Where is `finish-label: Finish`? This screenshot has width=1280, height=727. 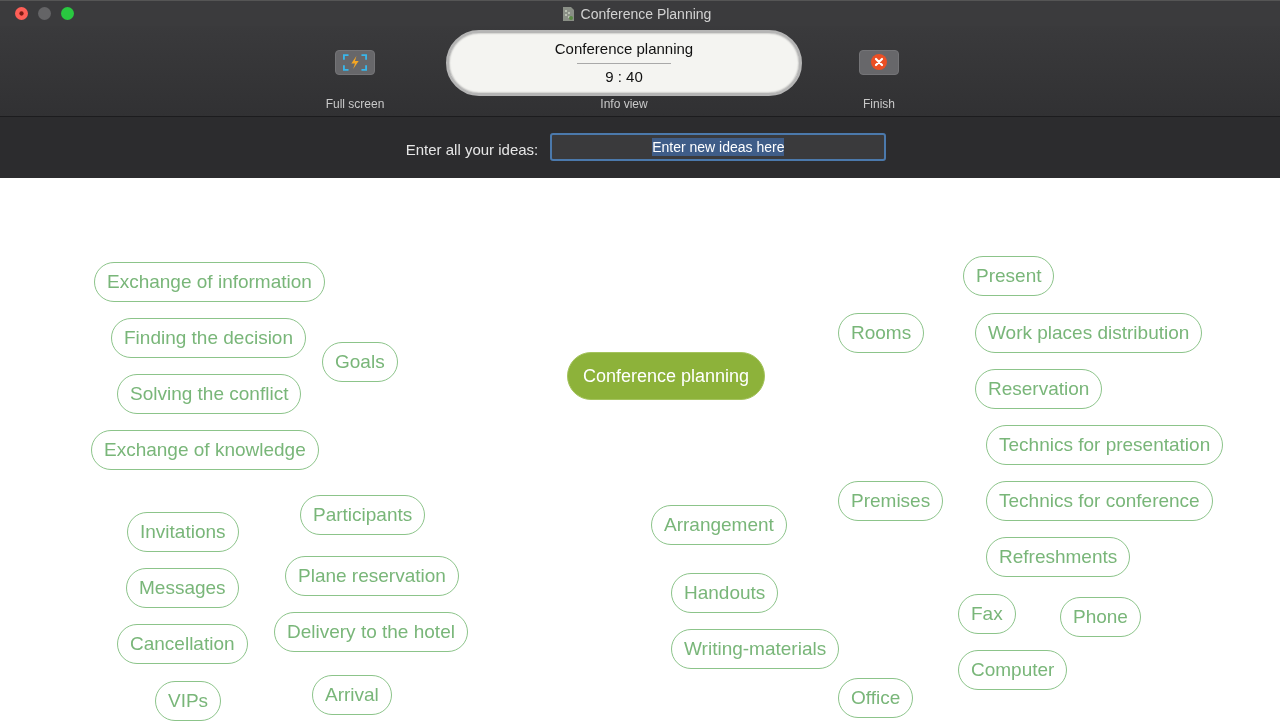 finish-label: Finish is located at coordinates (879, 104).